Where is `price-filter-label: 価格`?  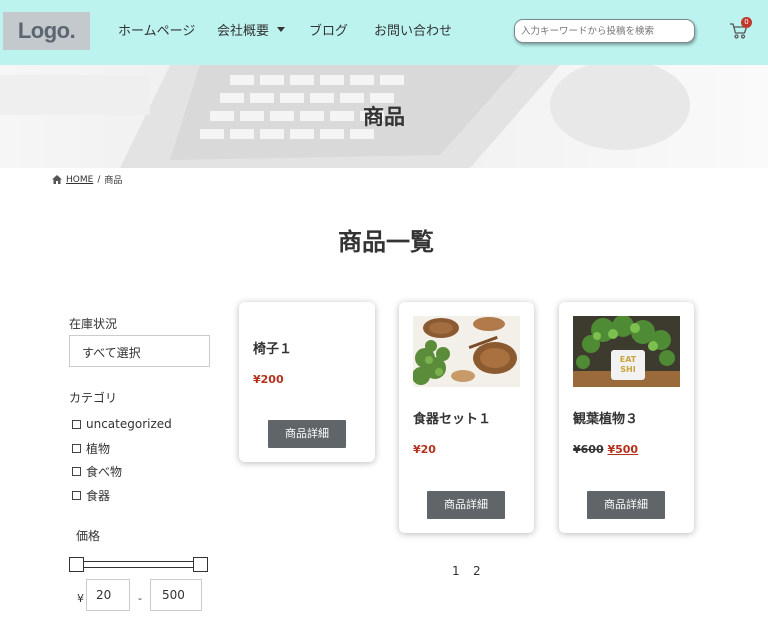
price-filter-label: 価格 is located at coordinates (88, 536).